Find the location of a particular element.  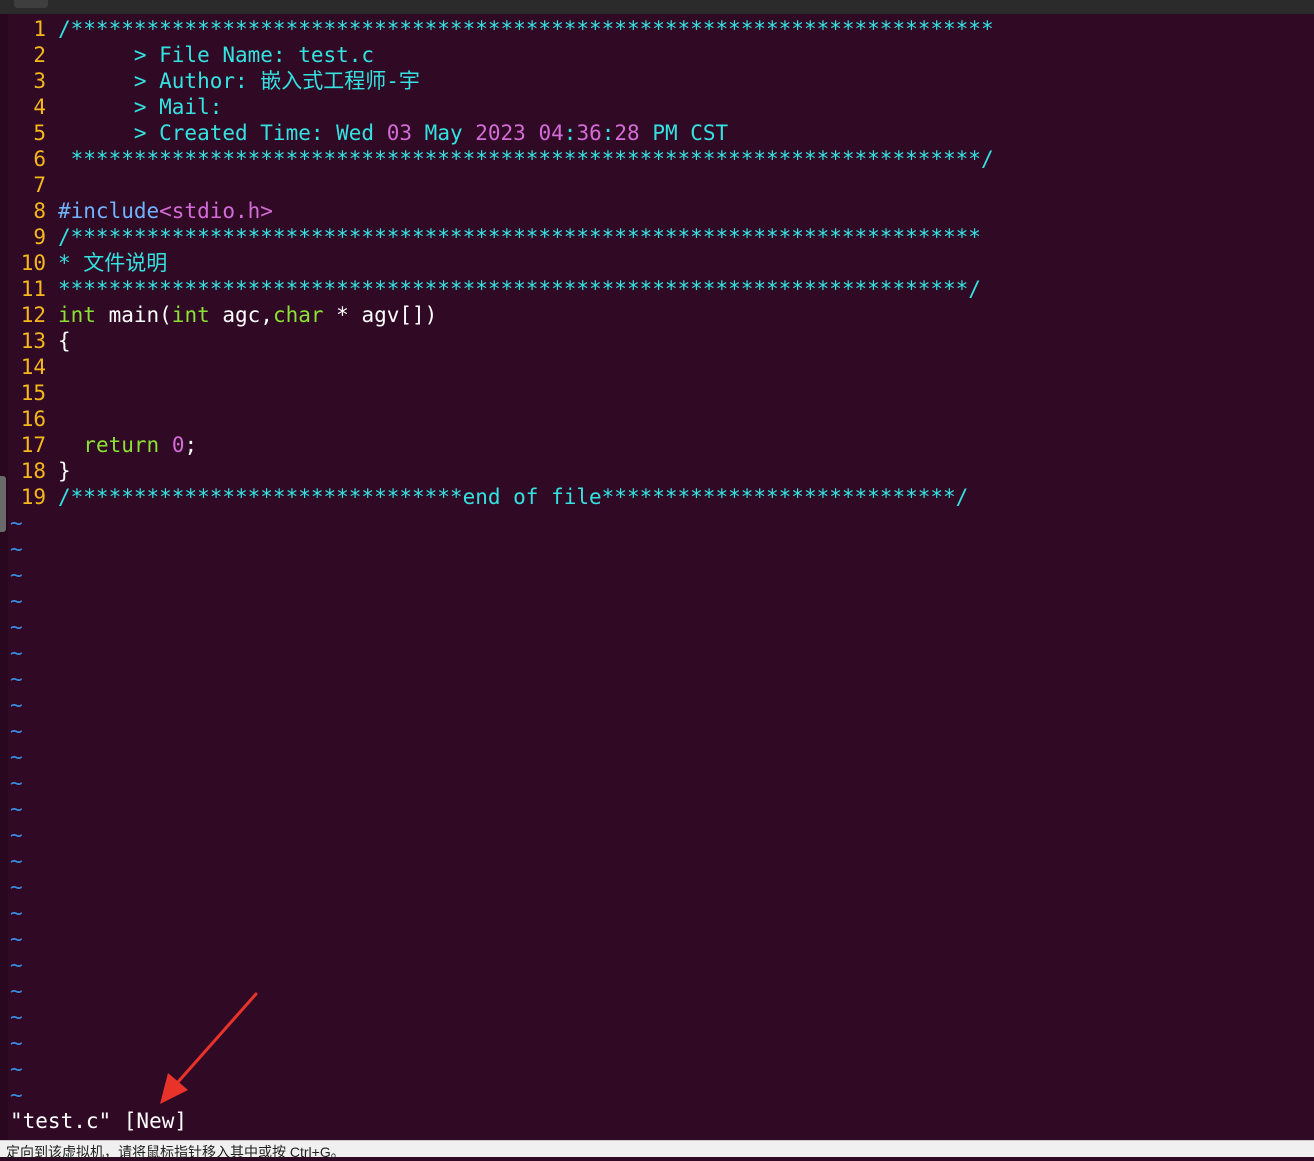

line-number: 17 is located at coordinates (33, 445).